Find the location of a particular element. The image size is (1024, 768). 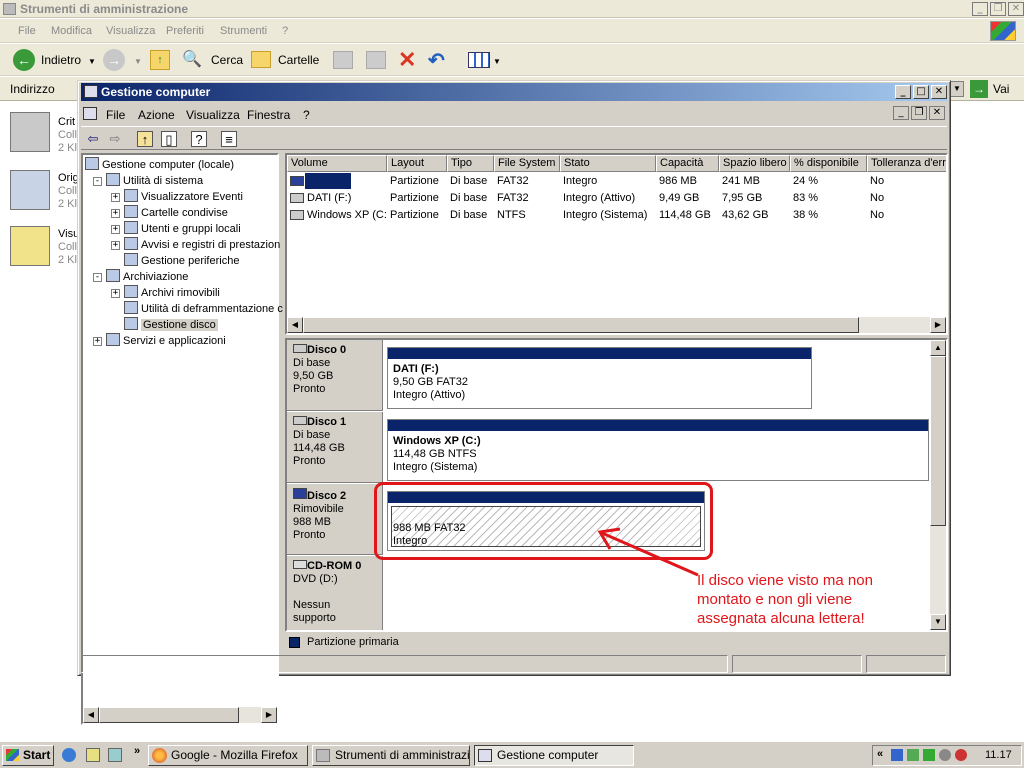

back-icon: ⇦ is located at coordinates (93, 139).